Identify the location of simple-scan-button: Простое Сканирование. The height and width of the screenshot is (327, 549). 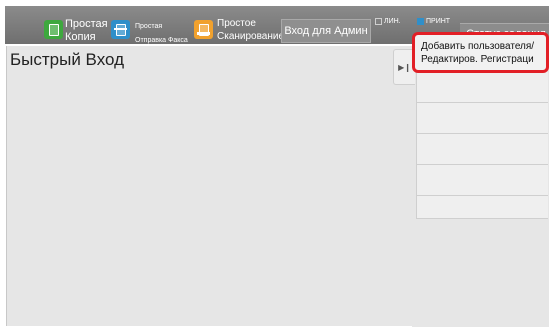
(250, 30).